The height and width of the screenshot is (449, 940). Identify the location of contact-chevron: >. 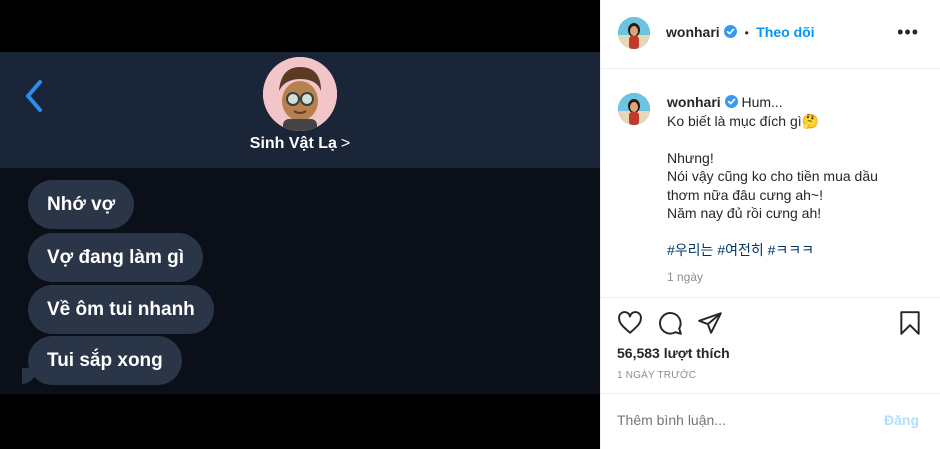
(345, 143).